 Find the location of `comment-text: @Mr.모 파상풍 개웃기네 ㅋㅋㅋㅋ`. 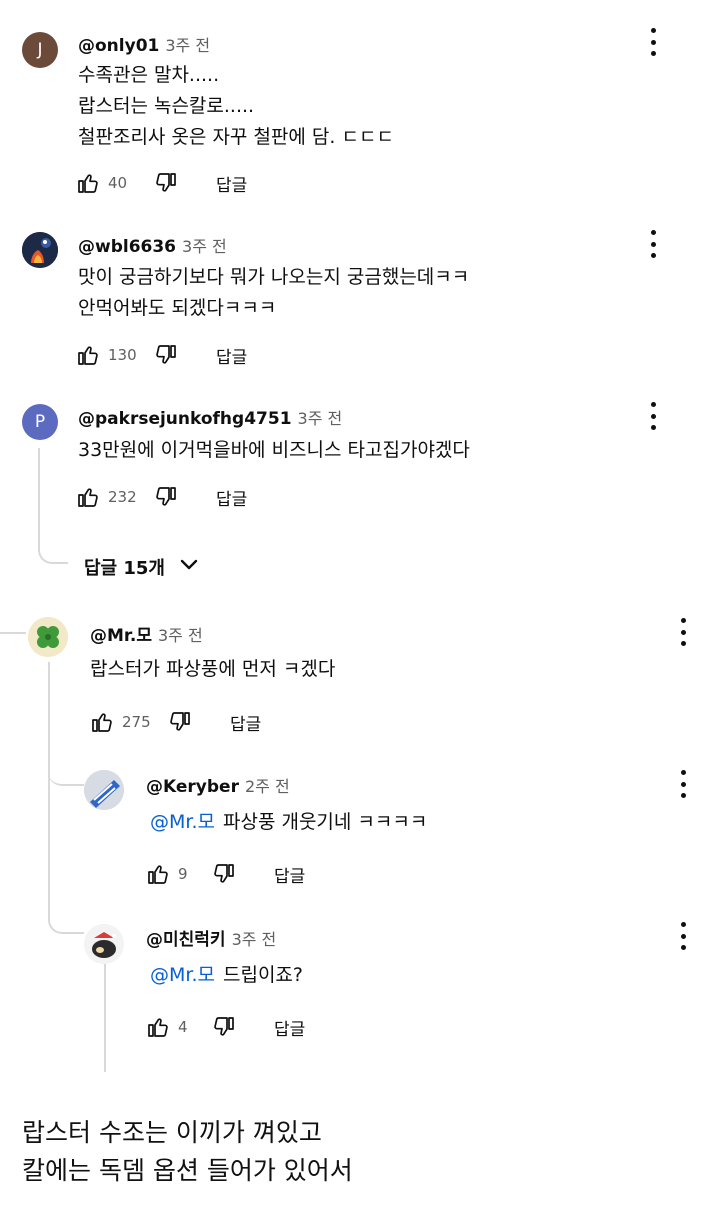

comment-text: @Mr.모 파상풍 개웃기네 ㅋㅋㅋㅋ is located at coordinates (288, 822).